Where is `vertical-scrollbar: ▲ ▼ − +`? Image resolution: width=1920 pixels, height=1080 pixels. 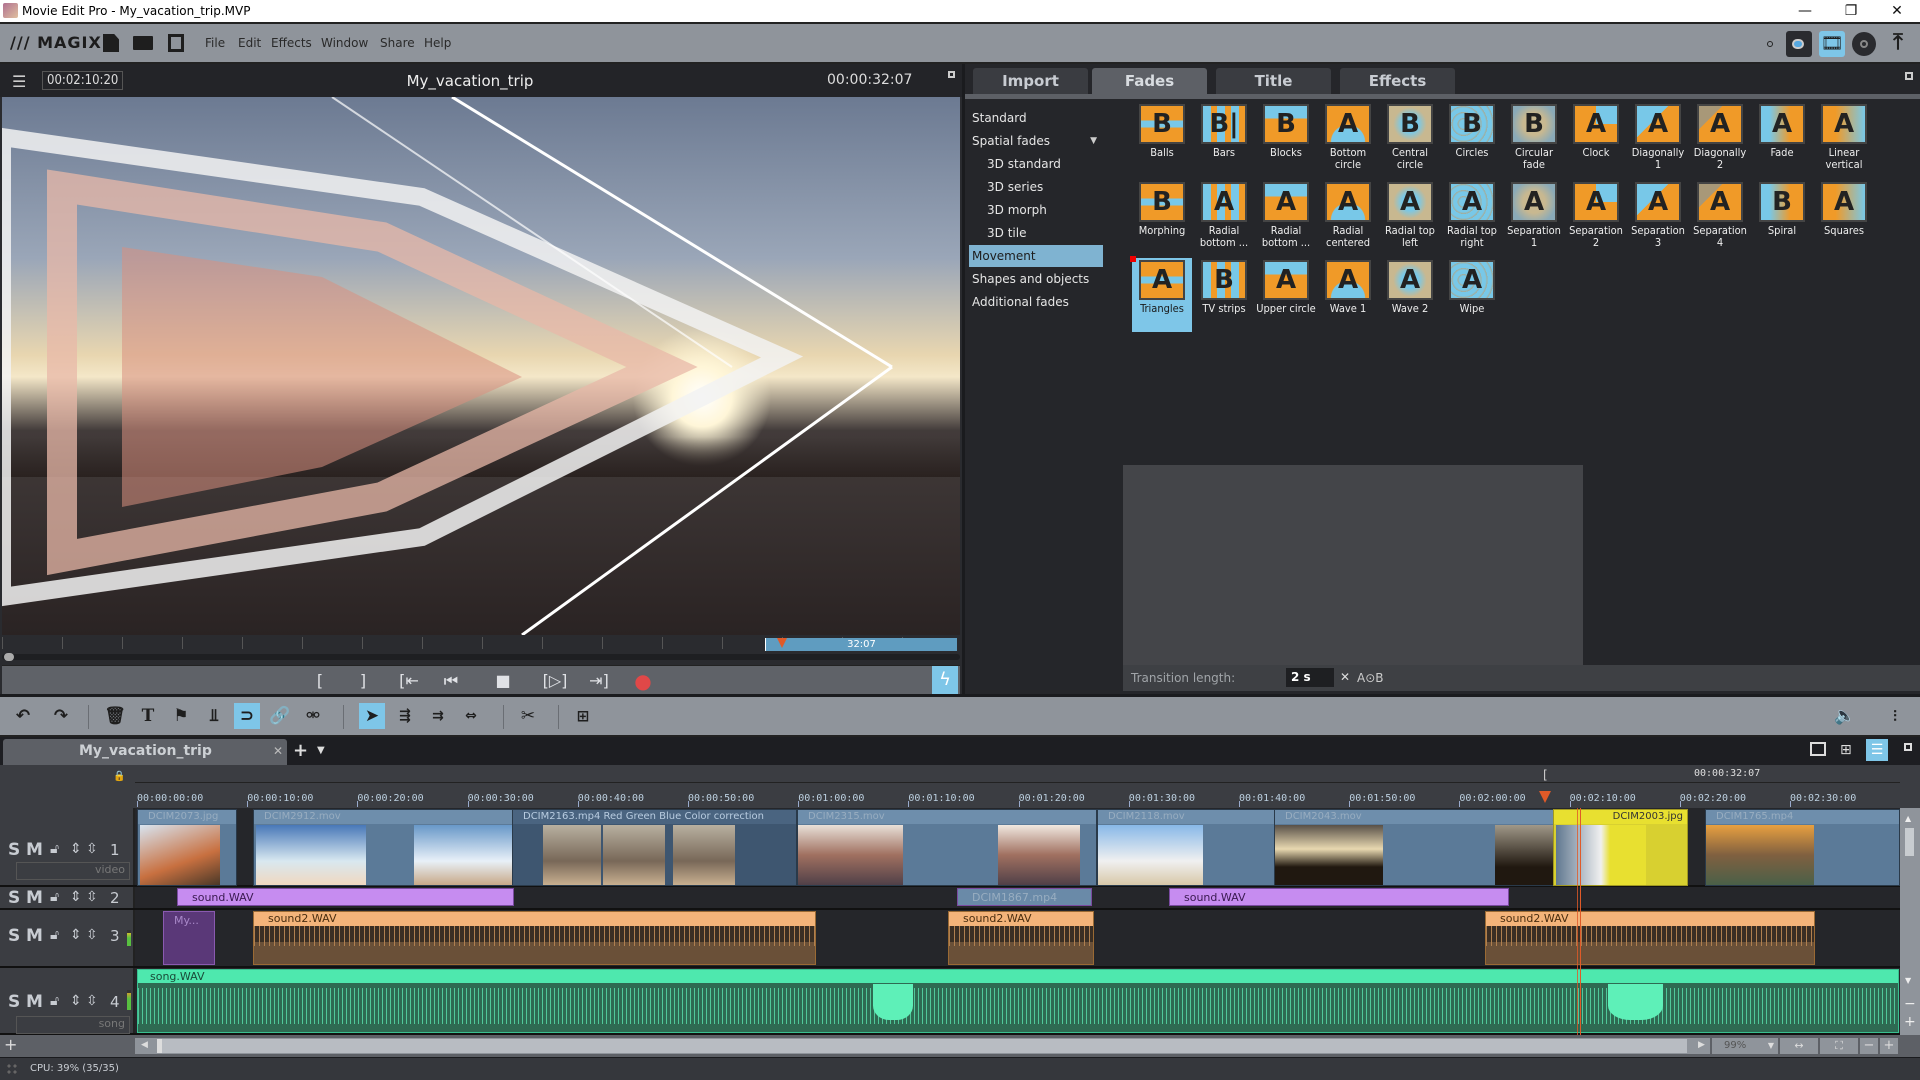 vertical-scrollbar: ▲ ▼ − + is located at coordinates (1910, 921).